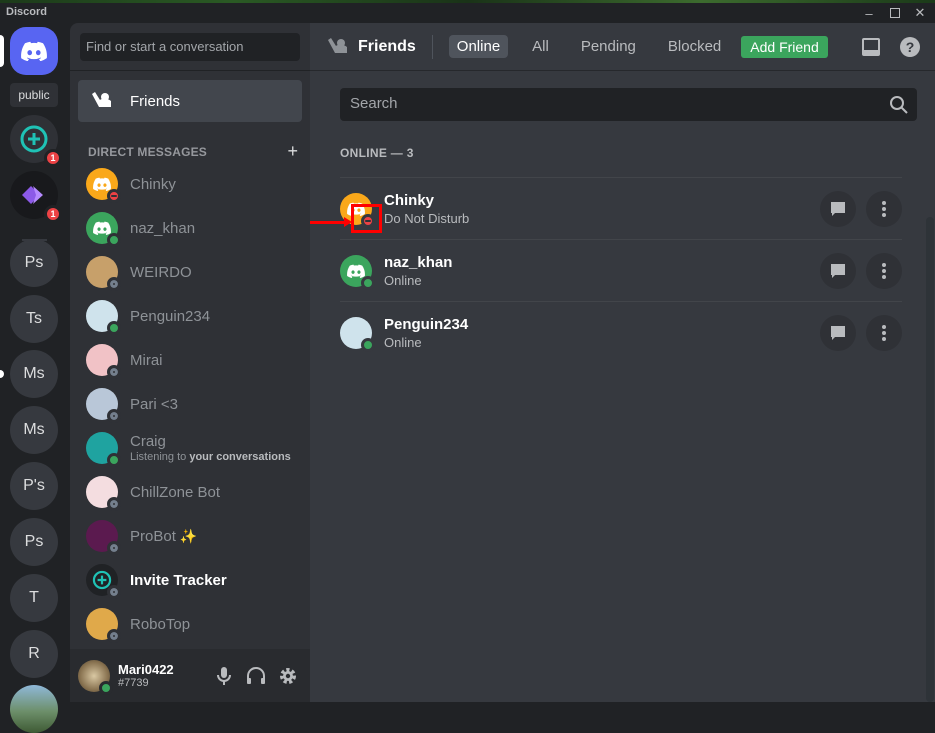 The height and width of the screenshot is (733, 935). What do you see at coordinates (418, 271) in the screenshot?
I see `friend-info: naz_khan Online` at bounding box center [418, 271].